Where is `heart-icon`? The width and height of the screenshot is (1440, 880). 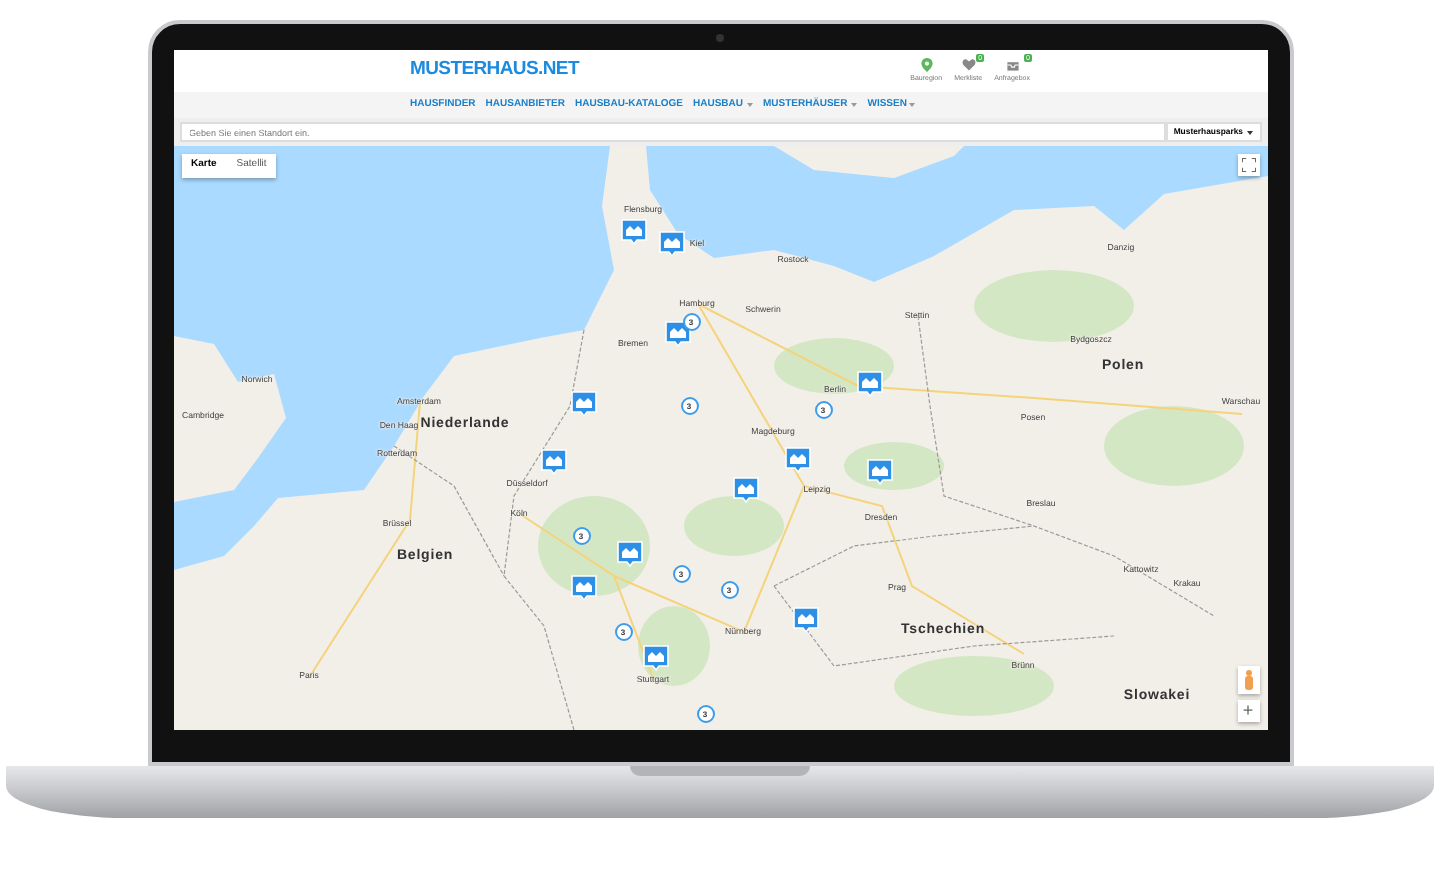 heart-icon is located at coordinates (968, 64).